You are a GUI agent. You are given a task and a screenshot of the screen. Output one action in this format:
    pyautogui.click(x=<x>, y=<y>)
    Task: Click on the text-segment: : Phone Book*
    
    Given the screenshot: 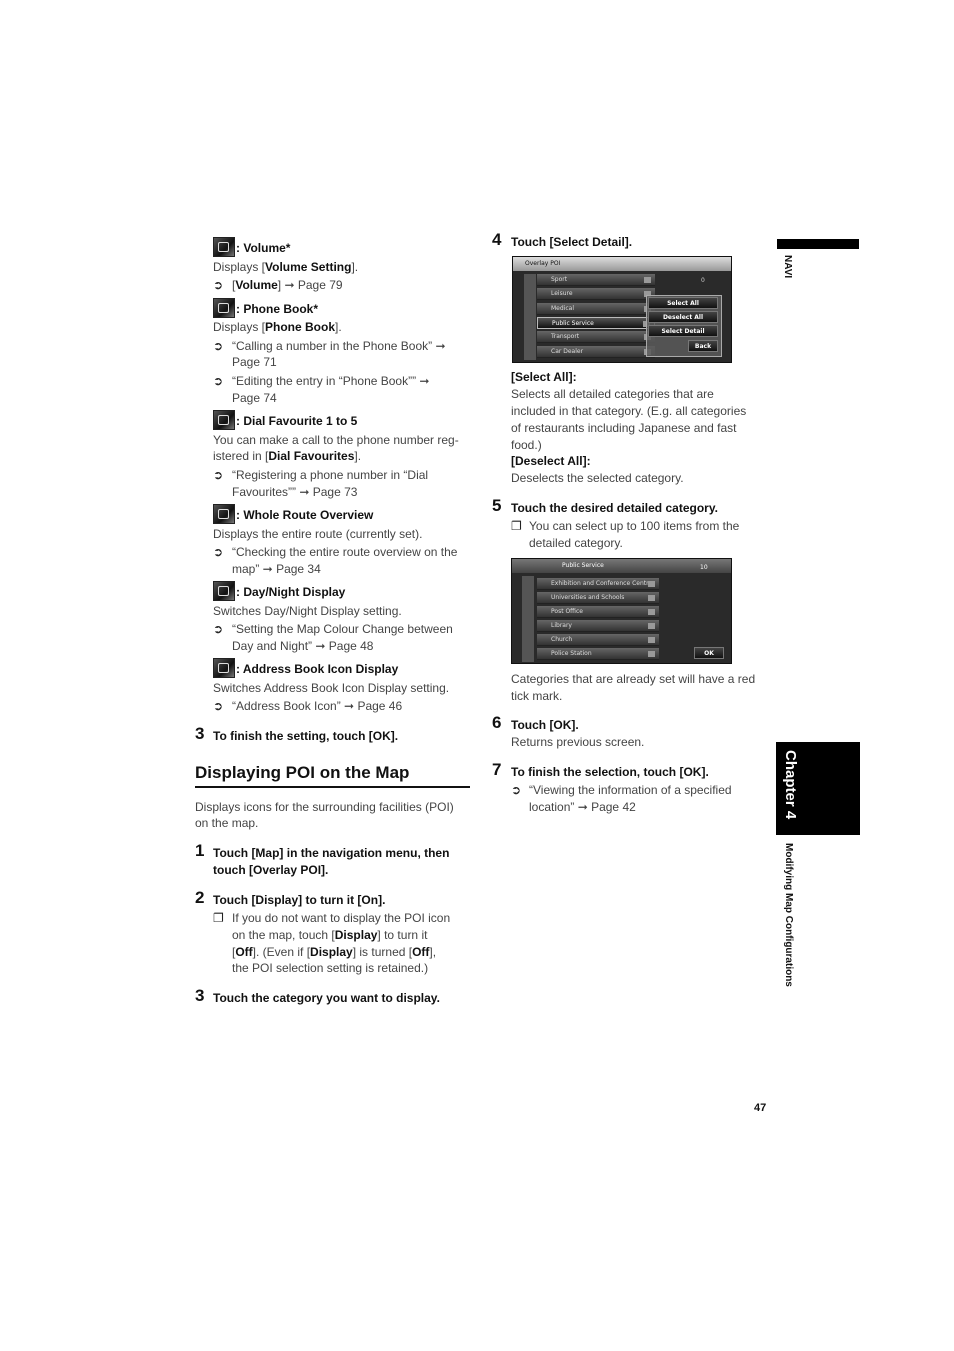 What is the action you would take?
    pyautogui.click(x=277, y=309)
    